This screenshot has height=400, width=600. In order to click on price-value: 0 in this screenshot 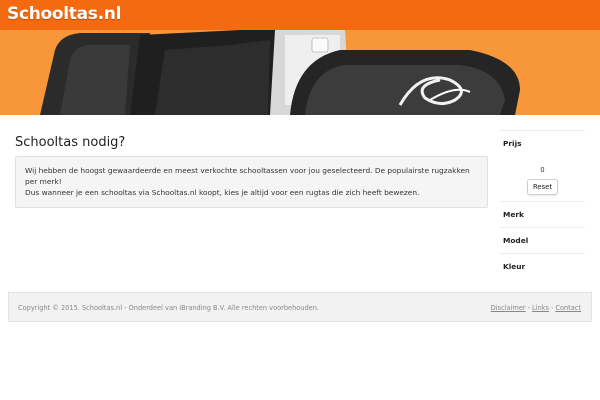, I will do `click(542, 170)`.